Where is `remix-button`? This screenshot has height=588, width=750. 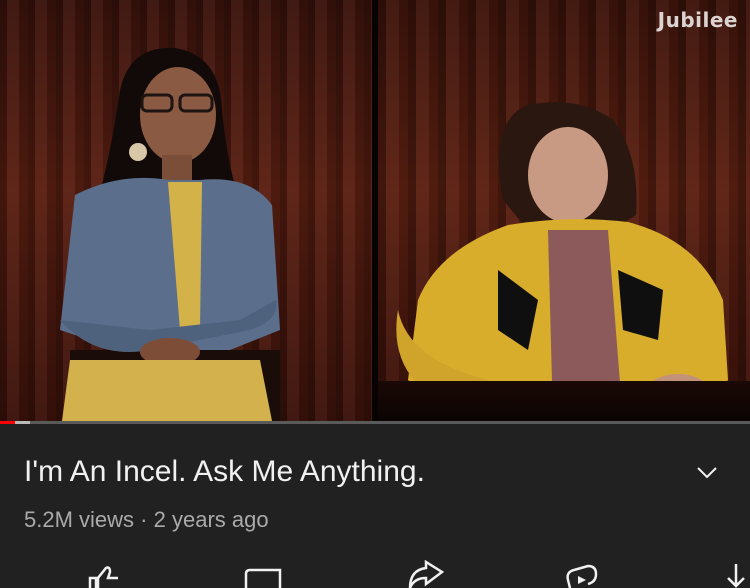
remix-button is located at coordinates (582, 574).